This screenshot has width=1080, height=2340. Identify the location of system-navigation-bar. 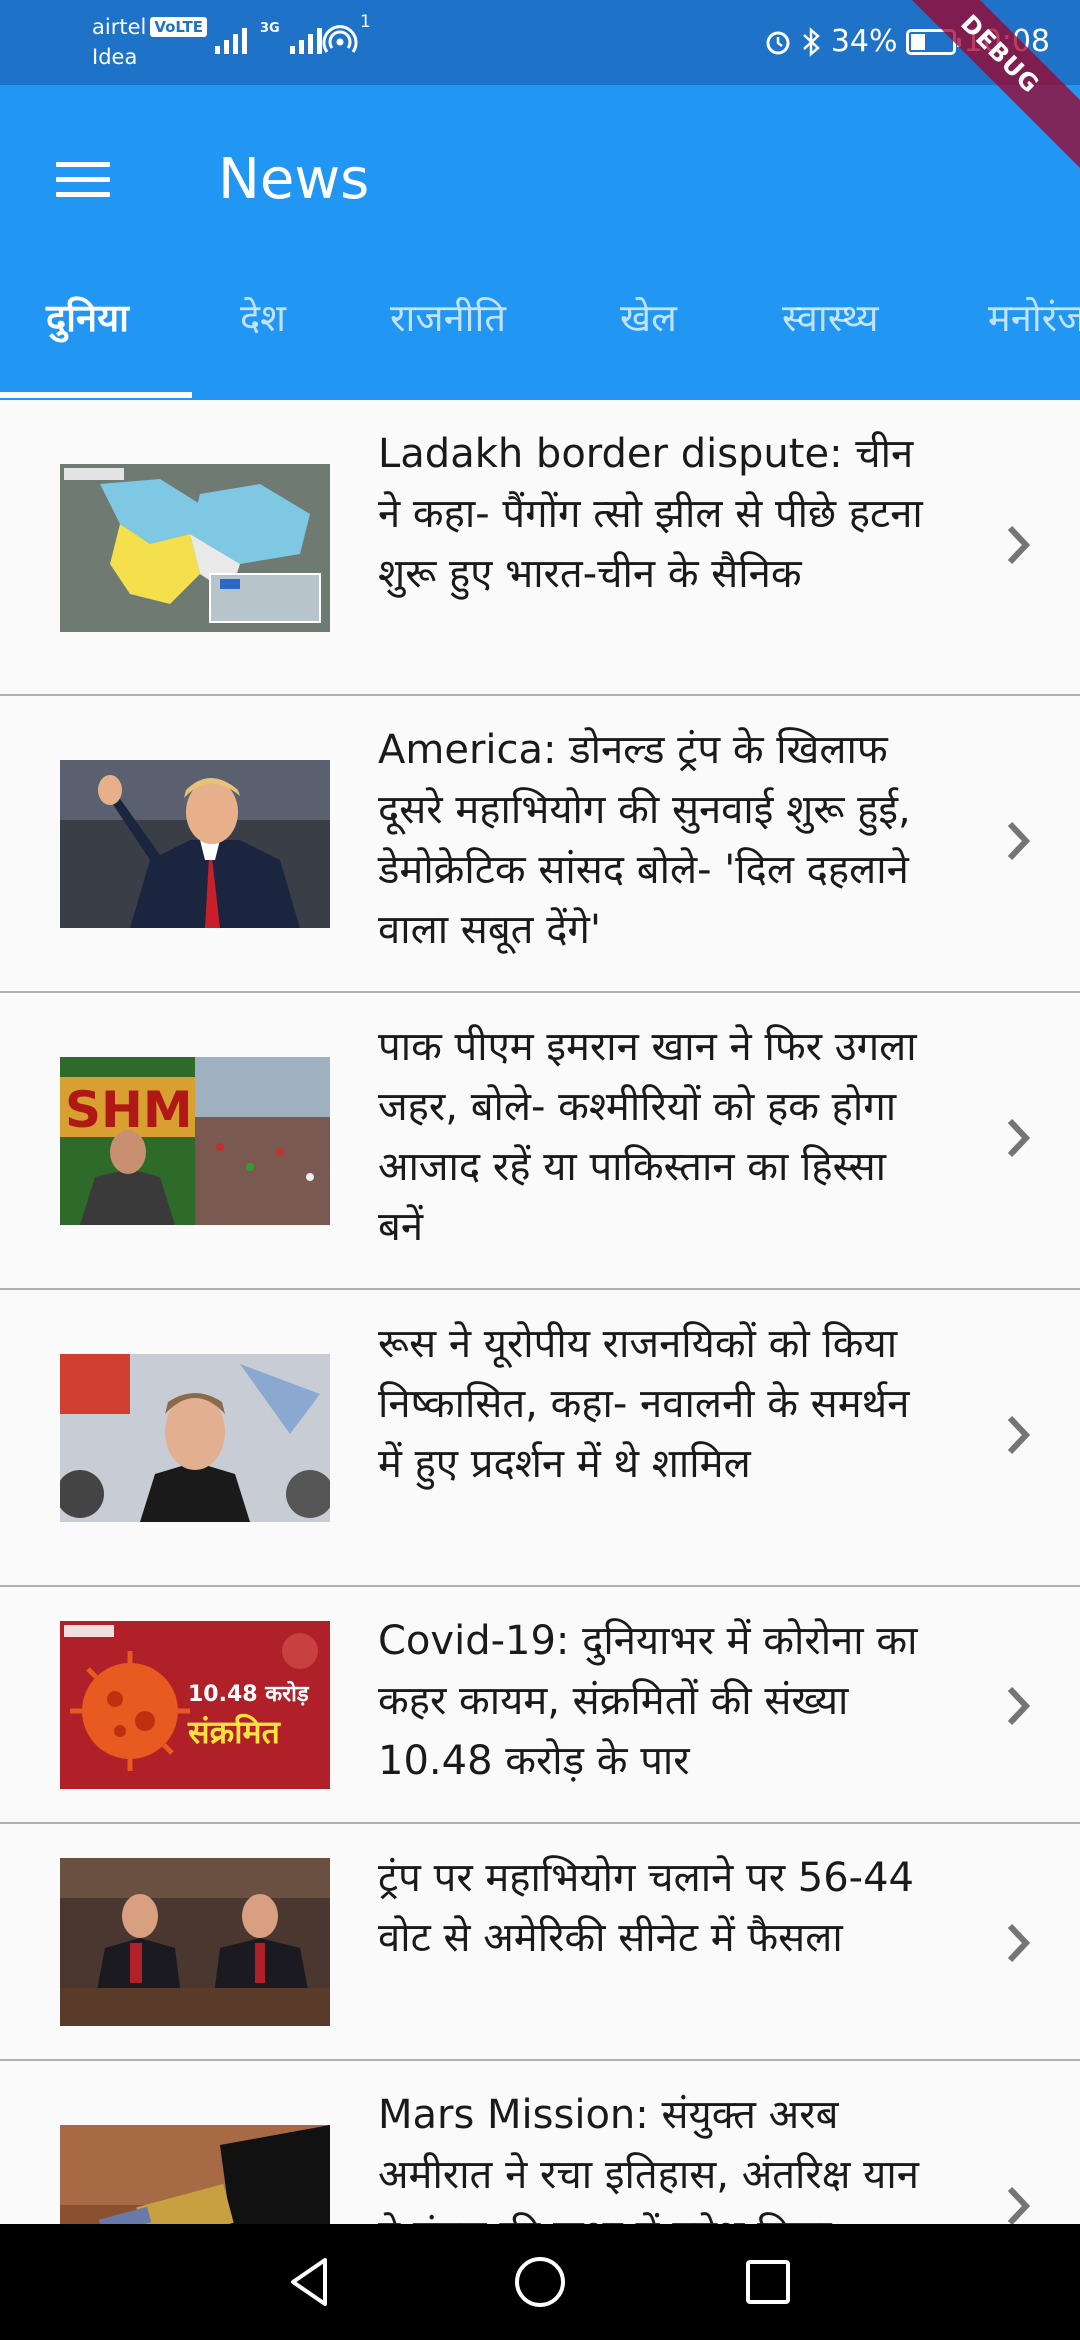
(540, 2282).